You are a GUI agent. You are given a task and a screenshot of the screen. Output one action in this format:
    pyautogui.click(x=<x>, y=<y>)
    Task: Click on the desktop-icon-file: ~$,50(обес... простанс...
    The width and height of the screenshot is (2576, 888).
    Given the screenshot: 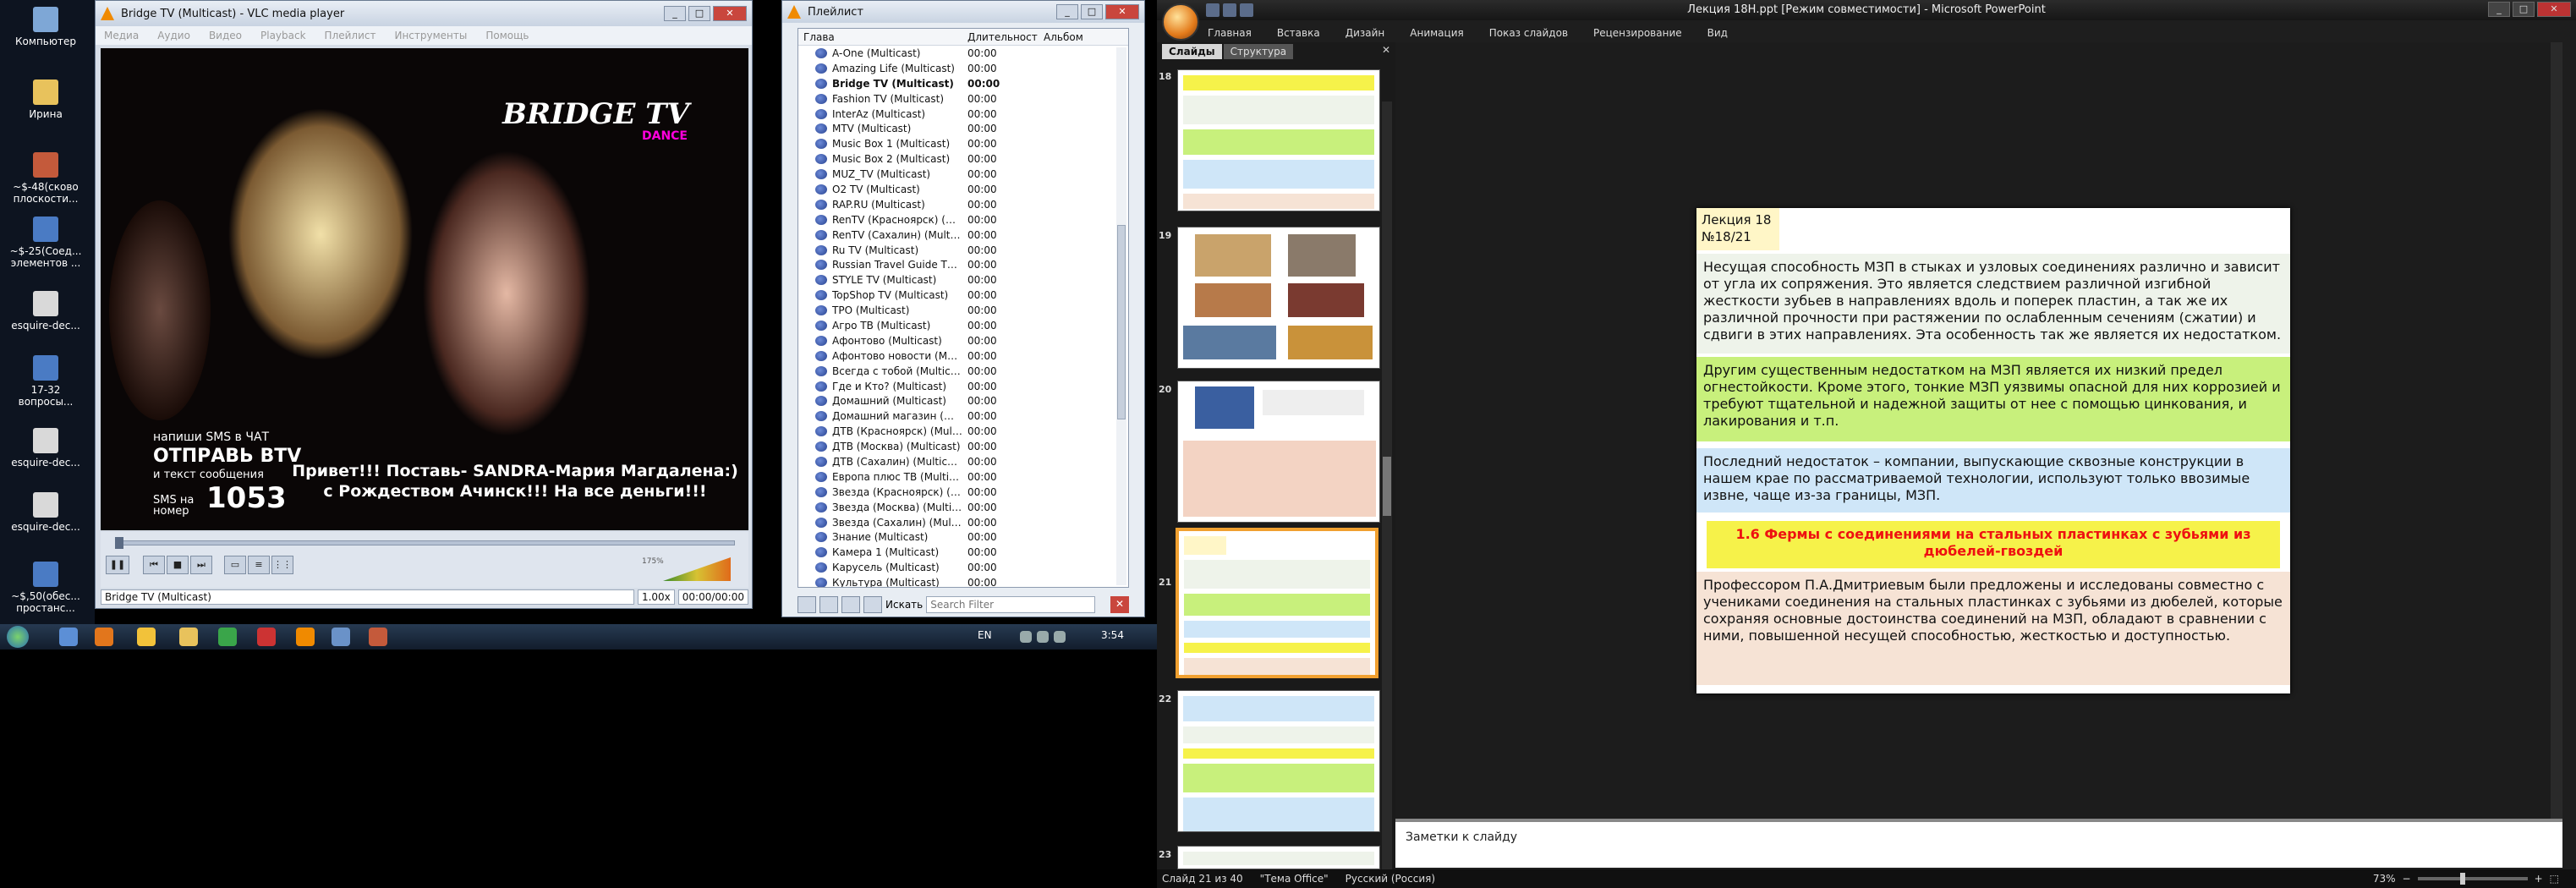 What is the action you would take?
    pyautogui.click(x=45, y=588)
    